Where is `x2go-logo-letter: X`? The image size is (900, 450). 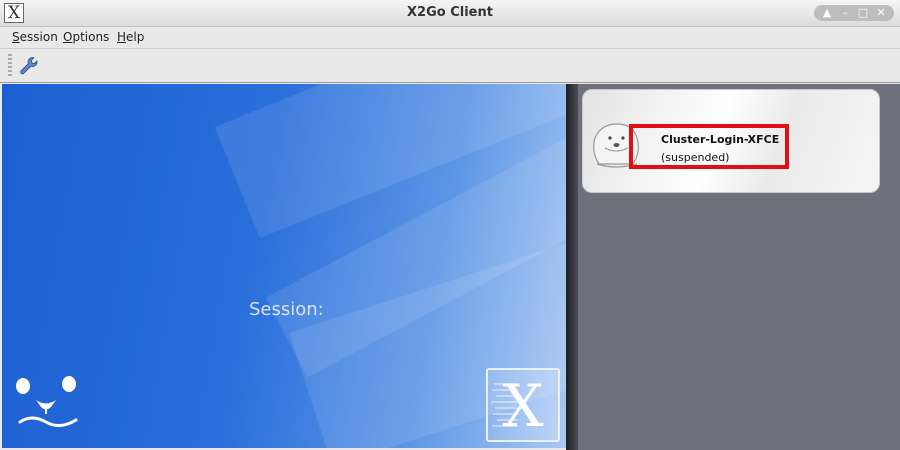
x2go-logo-letter: X is located at coordinates (523, 406).